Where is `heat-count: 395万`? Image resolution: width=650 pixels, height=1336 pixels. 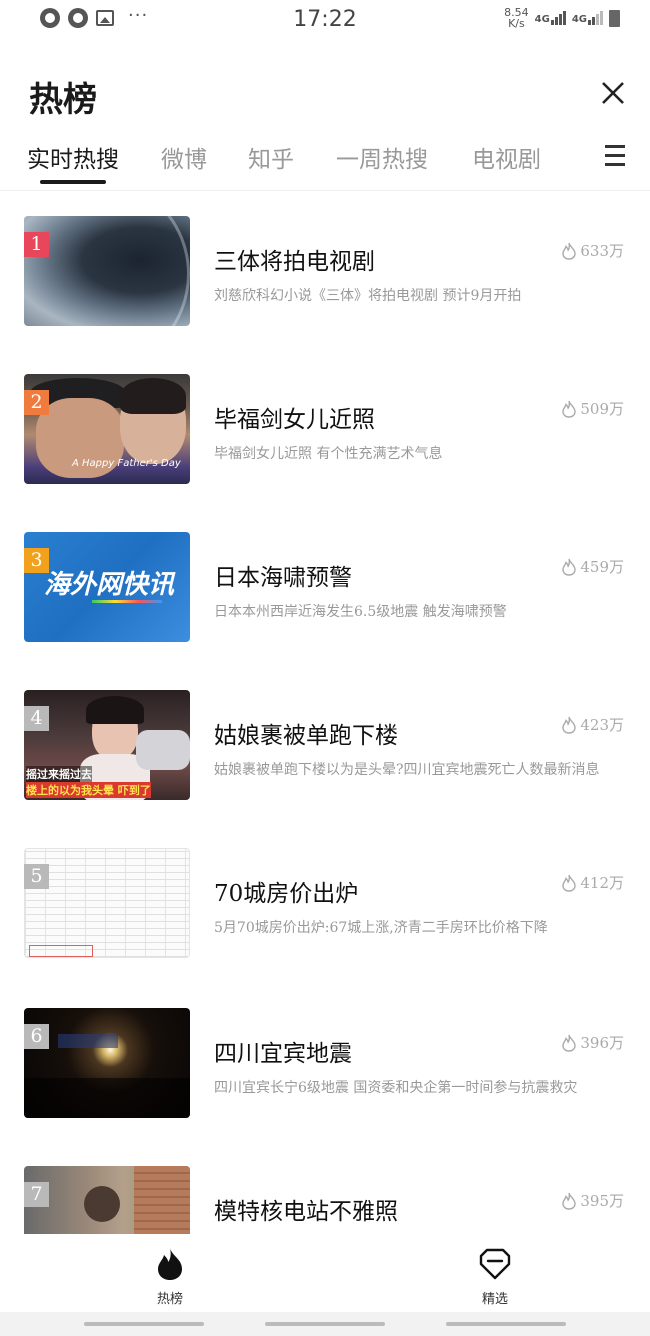 heat-count: 395万 is located at coordinates (592, 1200).